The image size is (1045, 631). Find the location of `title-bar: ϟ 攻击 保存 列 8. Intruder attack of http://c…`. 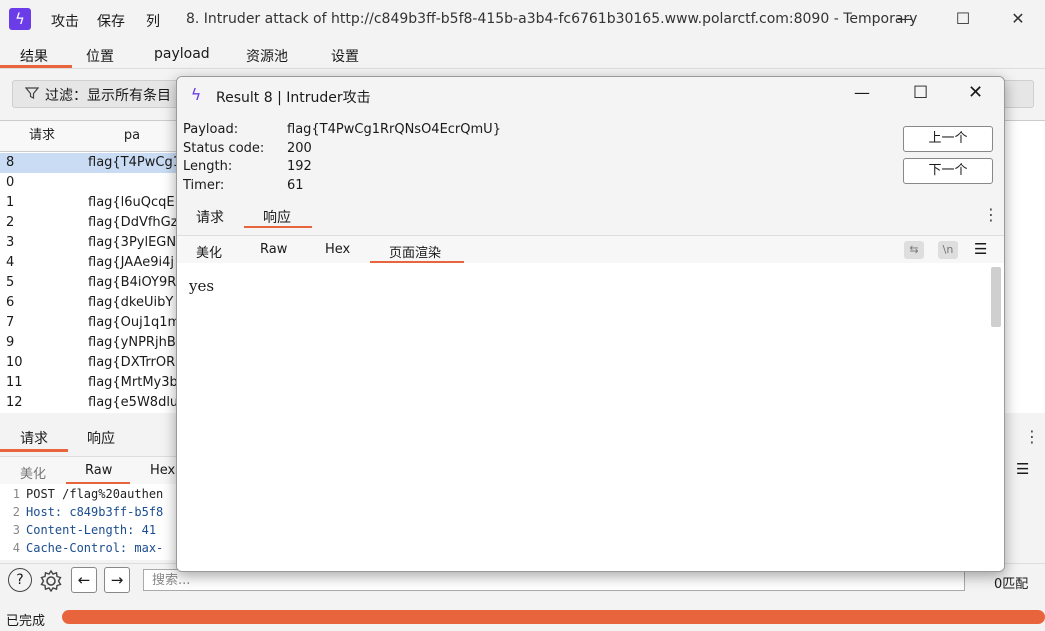

title-bar: ϟ 攻击 保存 列 8. Intruder attack of http://c… is located at coordinates (522, 19).